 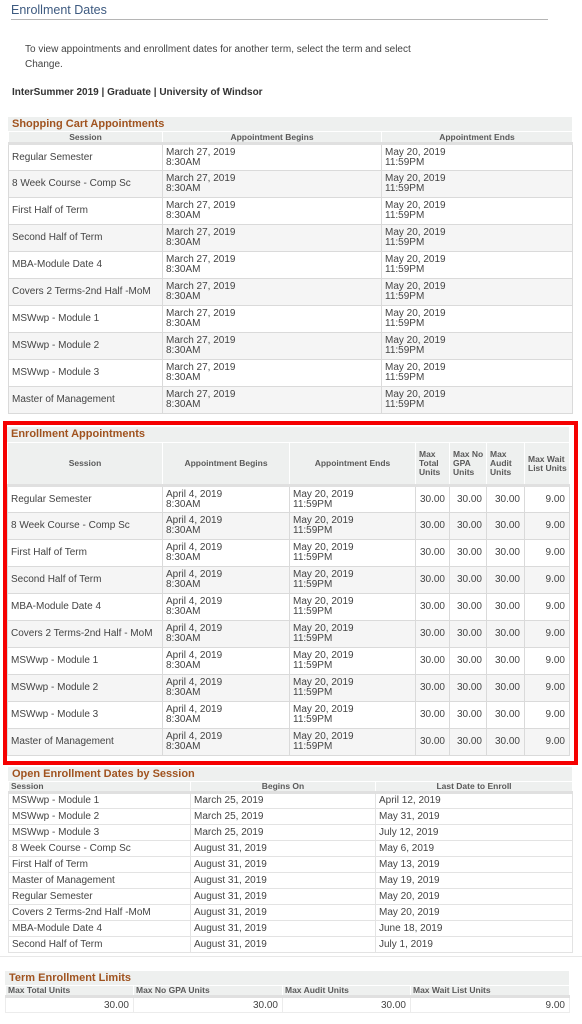 What do you see at coordinates (283, 787) in the screenshot?
I see `column-header-begins-on: Begins On` at bounding box center [283, 787].